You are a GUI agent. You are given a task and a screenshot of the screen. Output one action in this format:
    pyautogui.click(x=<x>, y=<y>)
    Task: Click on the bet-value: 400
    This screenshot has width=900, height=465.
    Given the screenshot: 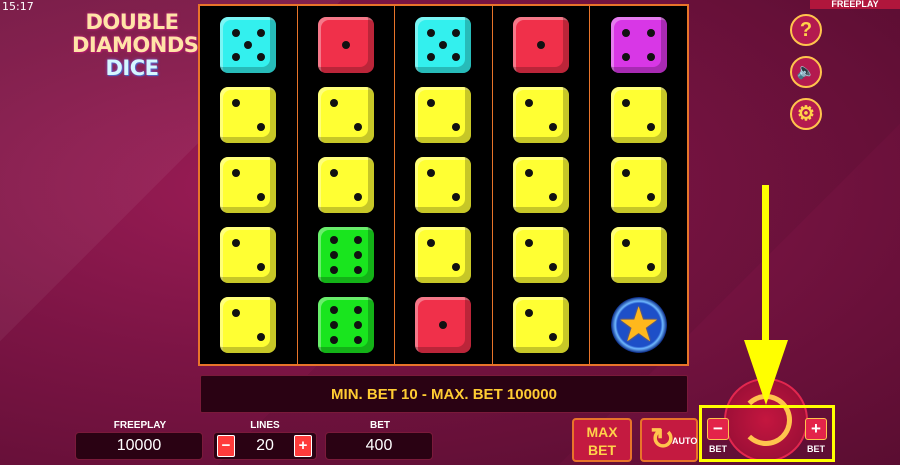 What is the action you would take?
    pyautogui.click(x=379, y=446)
    